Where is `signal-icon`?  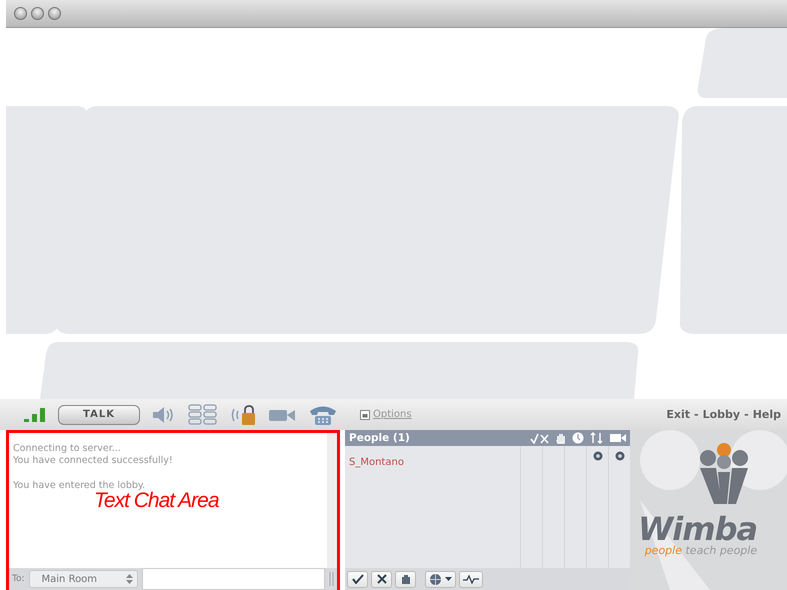
signal-icon is located at coordinates (35, 415).